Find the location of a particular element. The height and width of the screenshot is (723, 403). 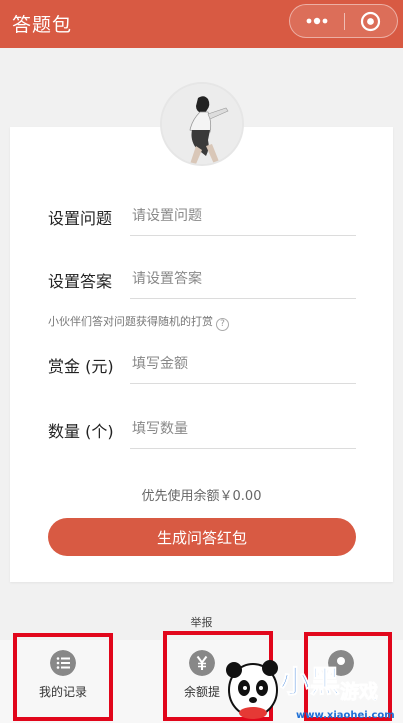

generate-red-packet-button: 生成问答红包 is located at coordinates (202, 537).